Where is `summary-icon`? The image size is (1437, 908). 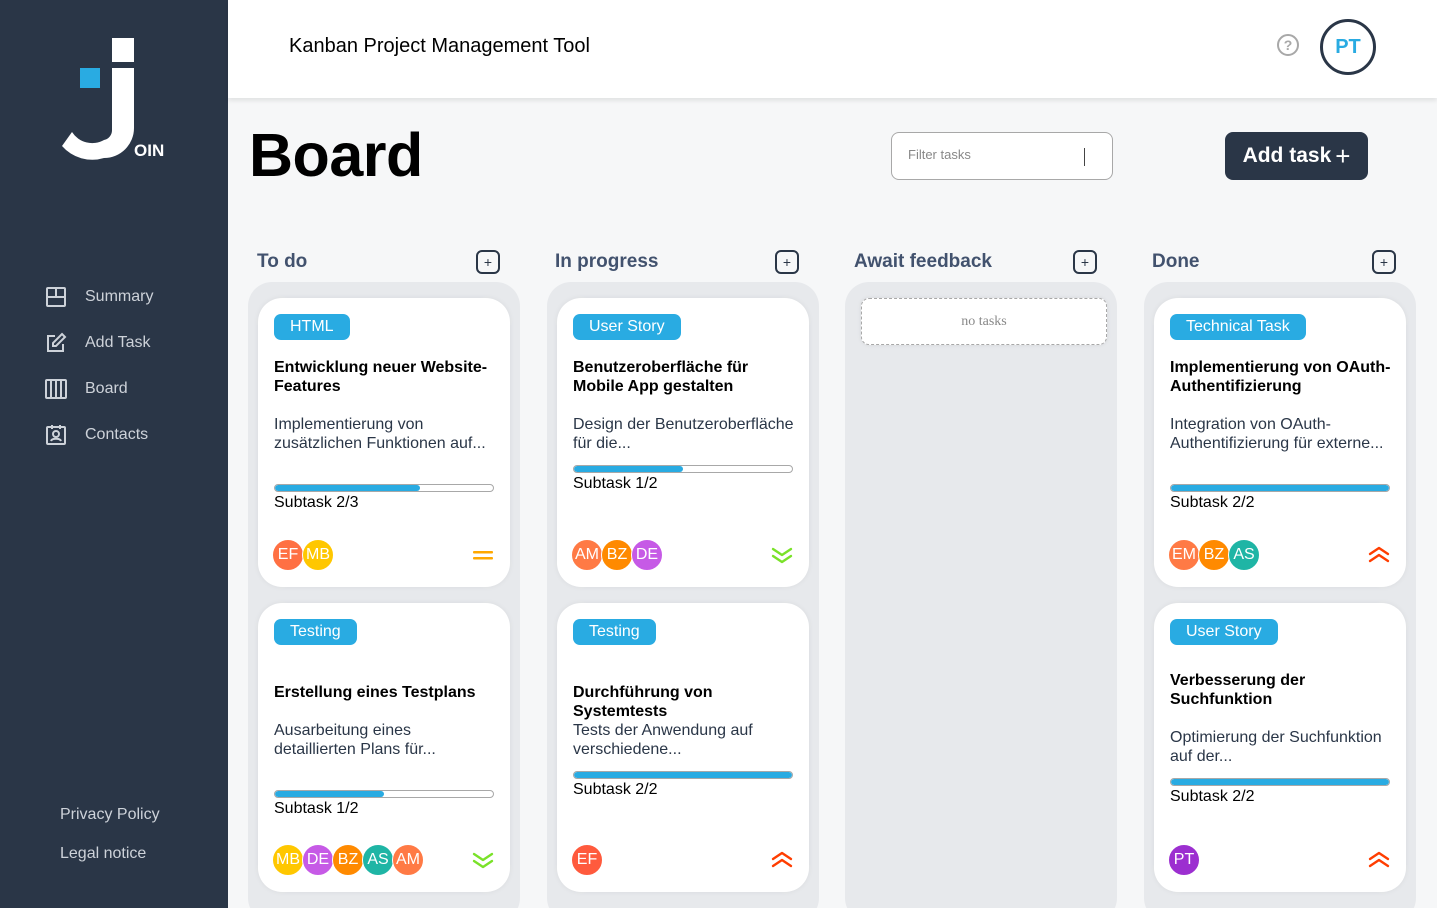
summary-icon is located at coordinates (56, 297).